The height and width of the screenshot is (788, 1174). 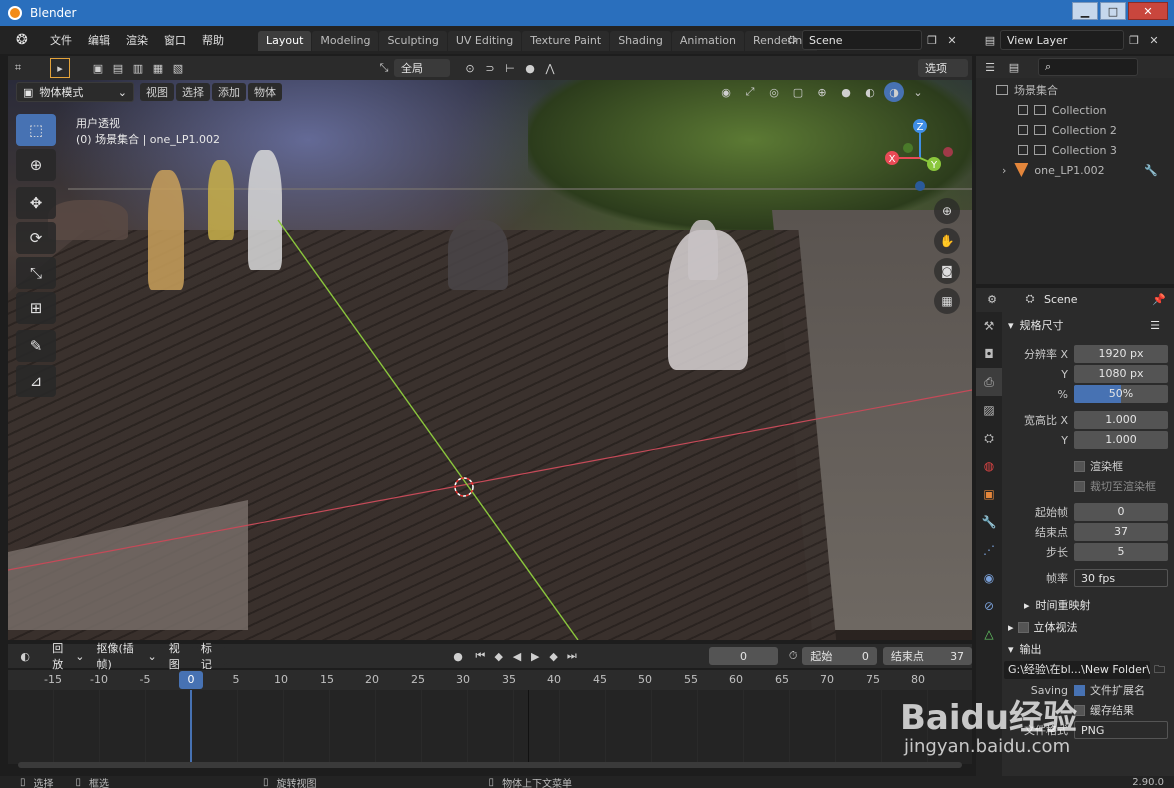 What do you see at coordinates (517, 656) in the screenshot?
I see `play-reverse-icon: ◀` at bounding box center [517, 656].